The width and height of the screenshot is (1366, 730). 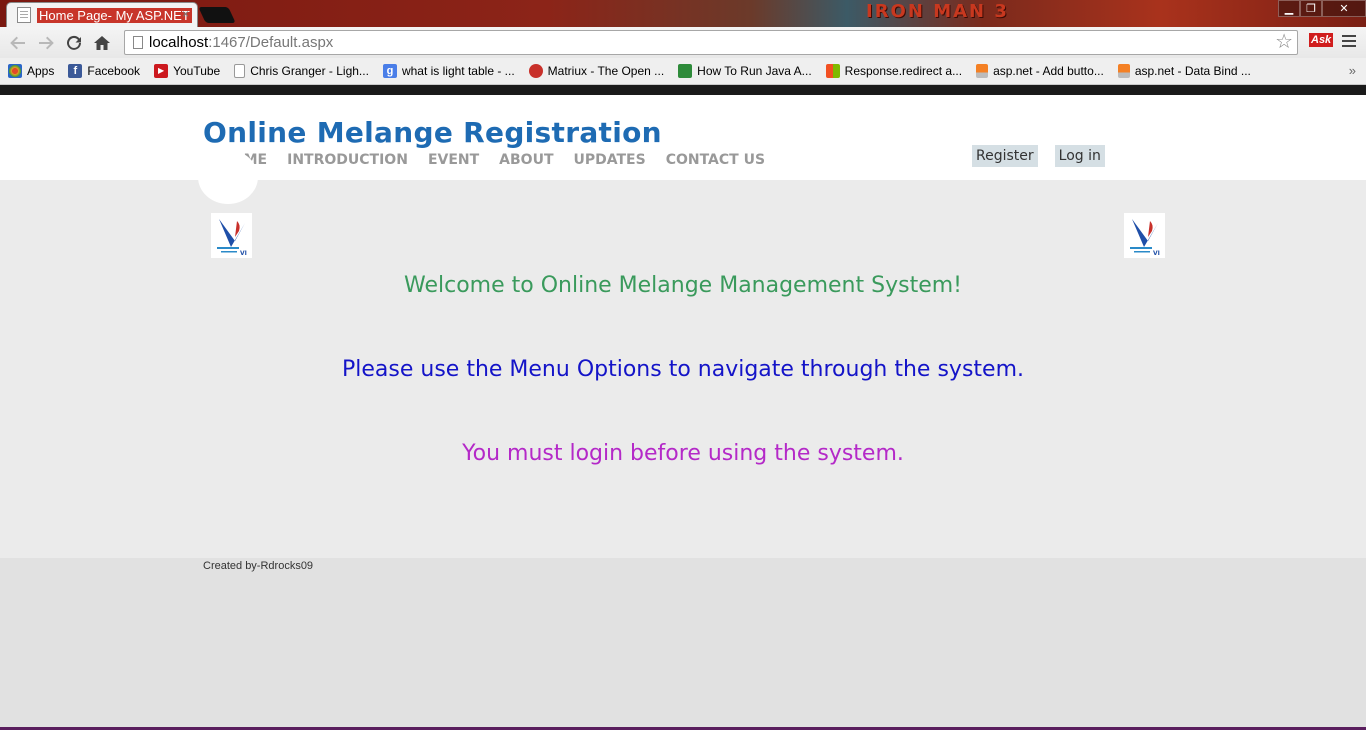 What do you see at coordinates (231, 235) in the screenshot?
I see `melange-logo-left: VI` at bounding box center [231, 235].